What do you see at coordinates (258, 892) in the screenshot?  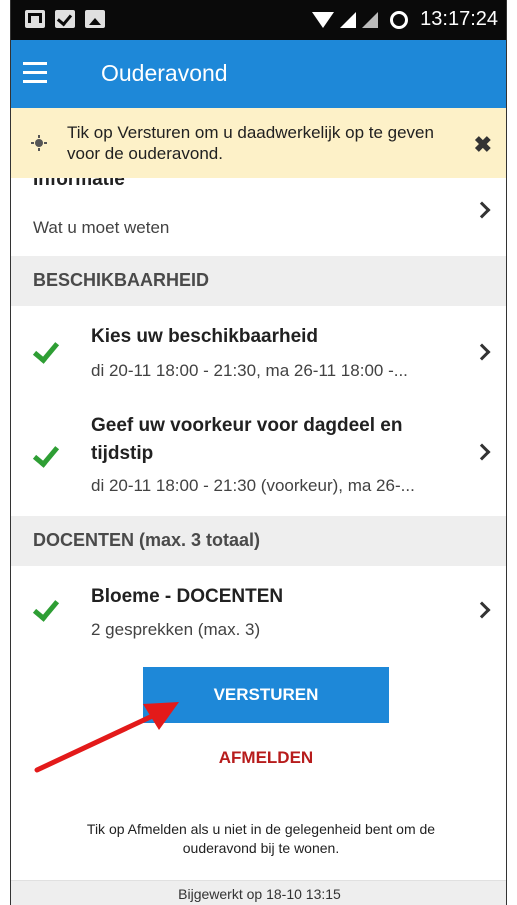 I see `last-updated: Bijgewerkt op 18-10 13:15` at bounding box center [258, 892].